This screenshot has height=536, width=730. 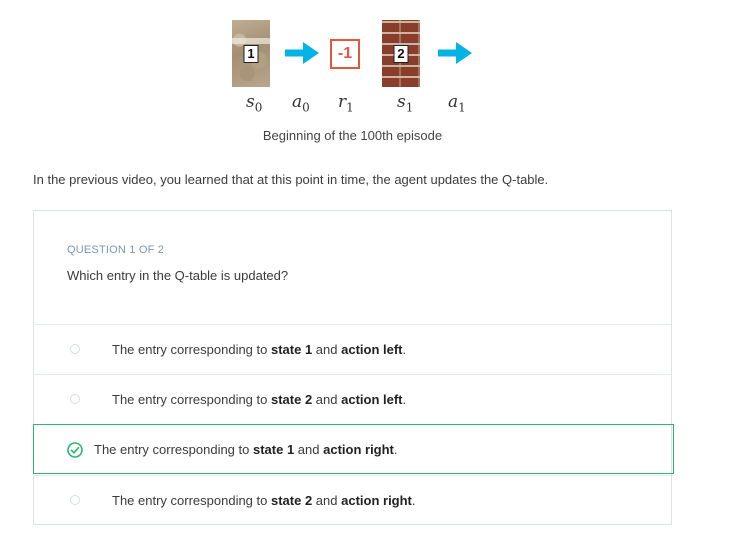 I want to click on symbol-r1: r1, so click(x=346, y=103).